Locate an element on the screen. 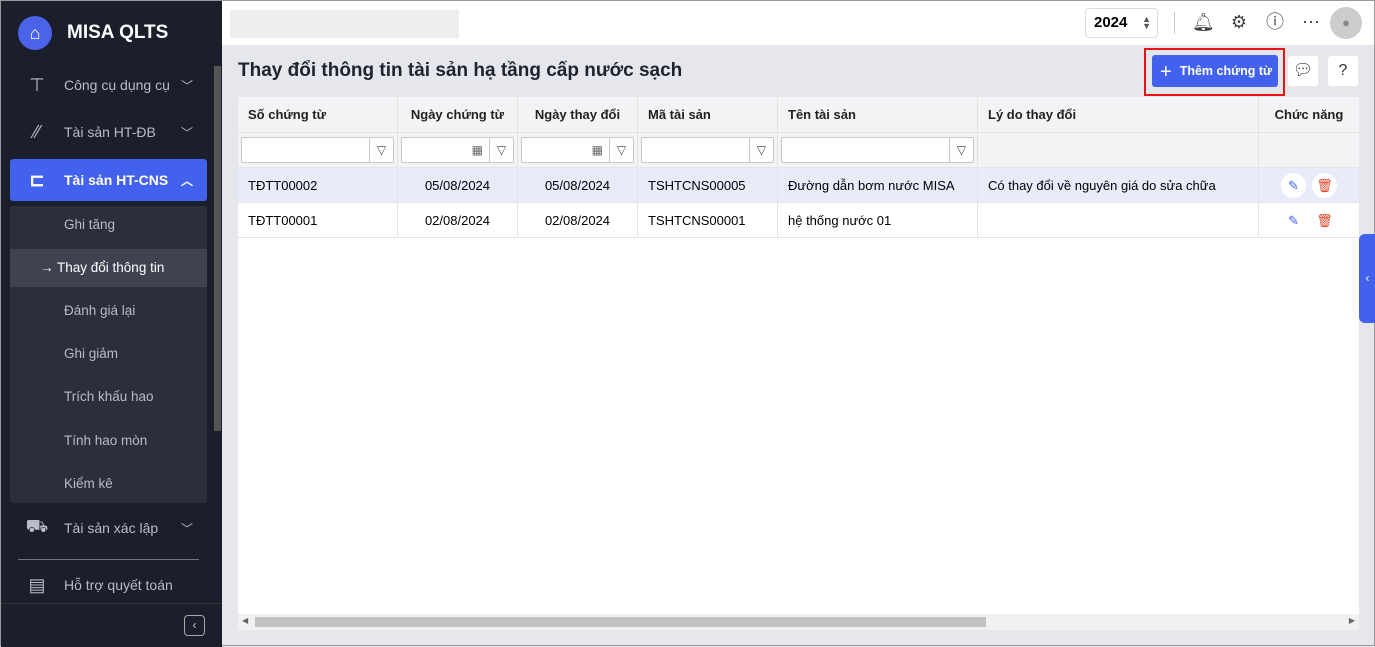  year-select: 2024 ▲ ▼ is located at coordinates (1121, 23).